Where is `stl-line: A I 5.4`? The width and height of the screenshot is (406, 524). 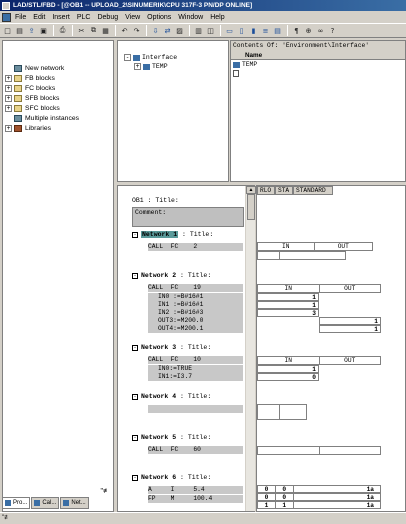 stl-line: A I 5.4 is located at coordinates (195, 490).